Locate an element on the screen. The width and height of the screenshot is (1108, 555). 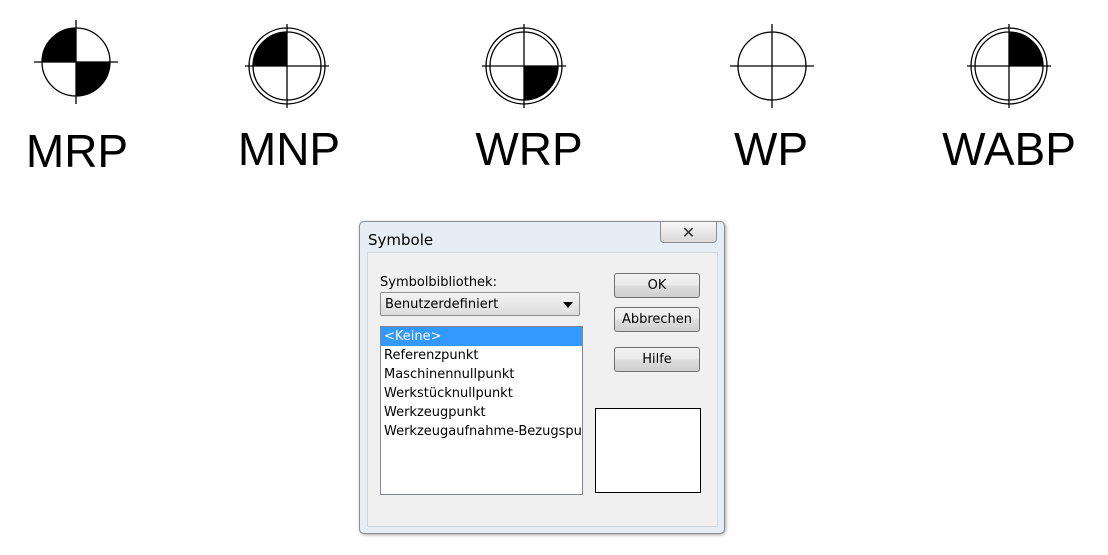
mrp-label: MRP is located at coordinates (77, 151).